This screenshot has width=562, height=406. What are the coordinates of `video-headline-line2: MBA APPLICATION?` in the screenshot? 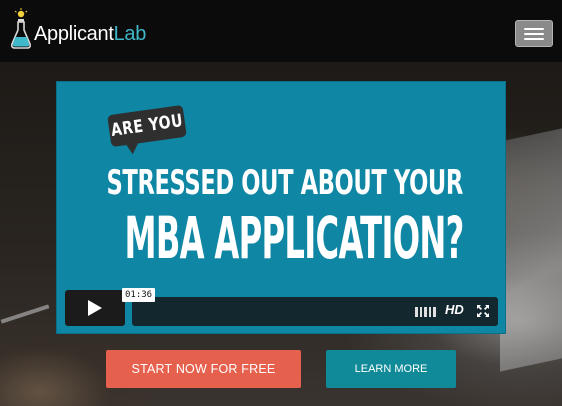 It's located at (294, 238).